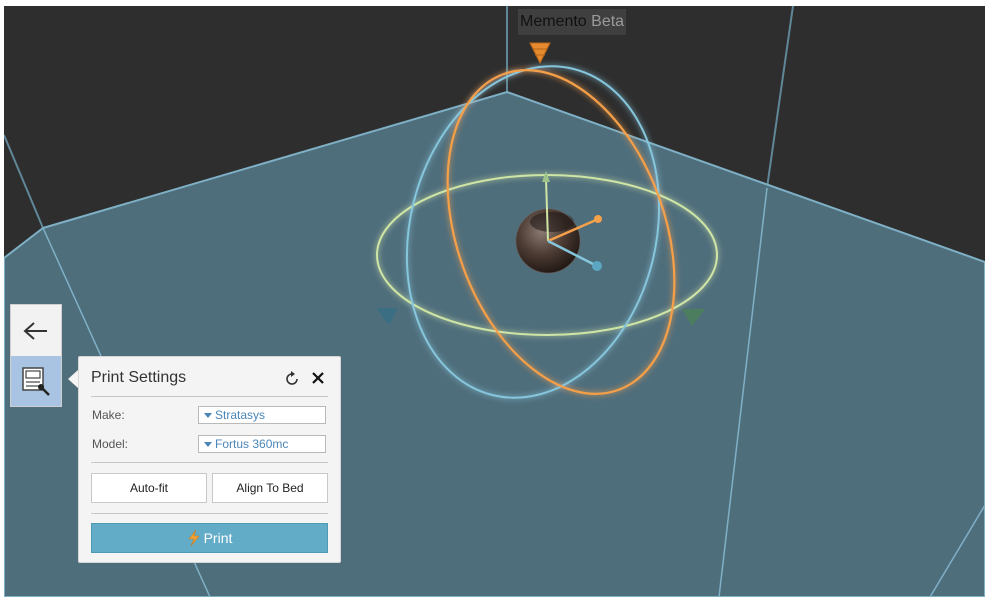 The image size is (985, 597). I want to click on print-settings-tool, so click(36, 381).